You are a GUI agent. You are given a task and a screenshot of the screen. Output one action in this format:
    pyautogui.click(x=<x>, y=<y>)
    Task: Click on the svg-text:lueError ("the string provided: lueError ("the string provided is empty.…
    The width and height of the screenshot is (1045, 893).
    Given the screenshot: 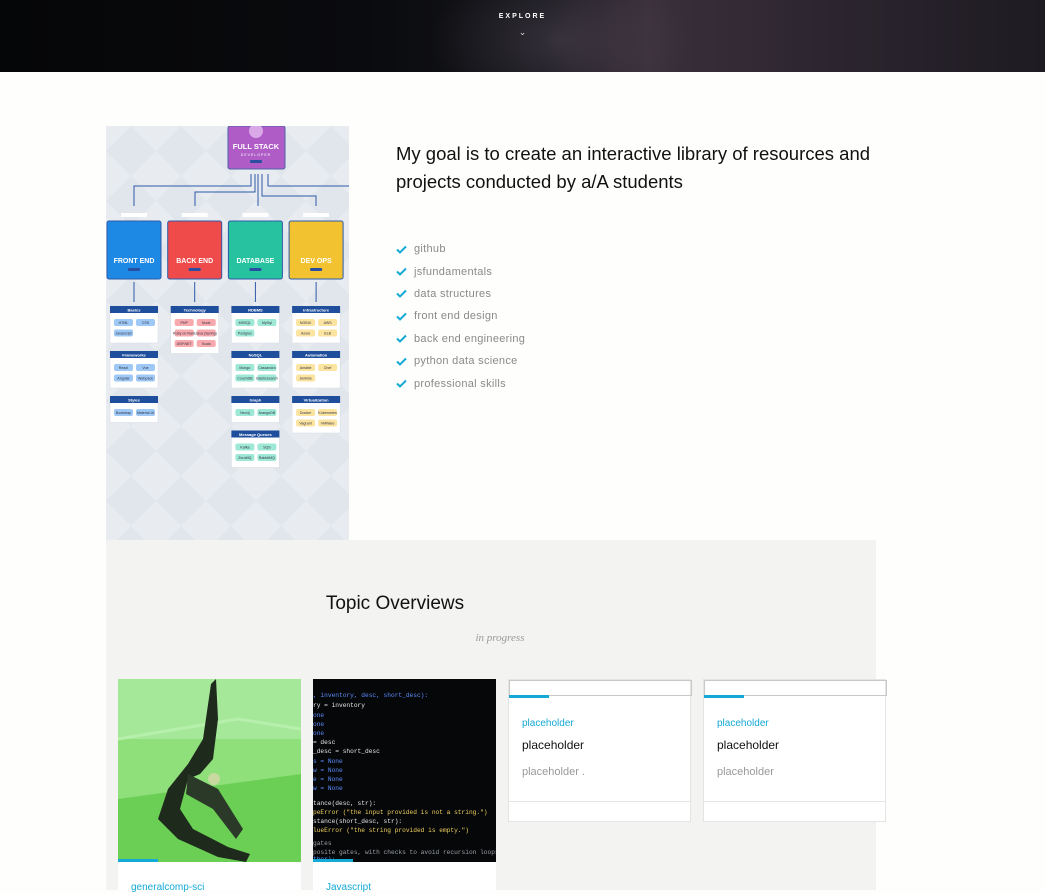 What is the action you would take?
    pyautogui.click(x=391, y=830)
    